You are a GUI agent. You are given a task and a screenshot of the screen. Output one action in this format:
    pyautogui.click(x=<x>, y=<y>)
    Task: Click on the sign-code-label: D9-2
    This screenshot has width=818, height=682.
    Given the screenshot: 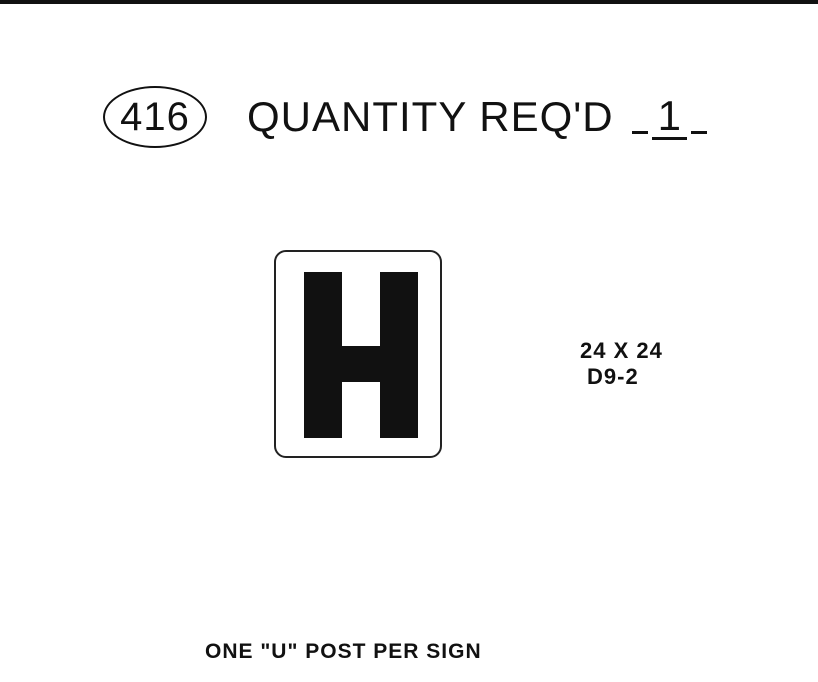 What is the action you would take?
    pyautogui.click(x=613, y=376)
    